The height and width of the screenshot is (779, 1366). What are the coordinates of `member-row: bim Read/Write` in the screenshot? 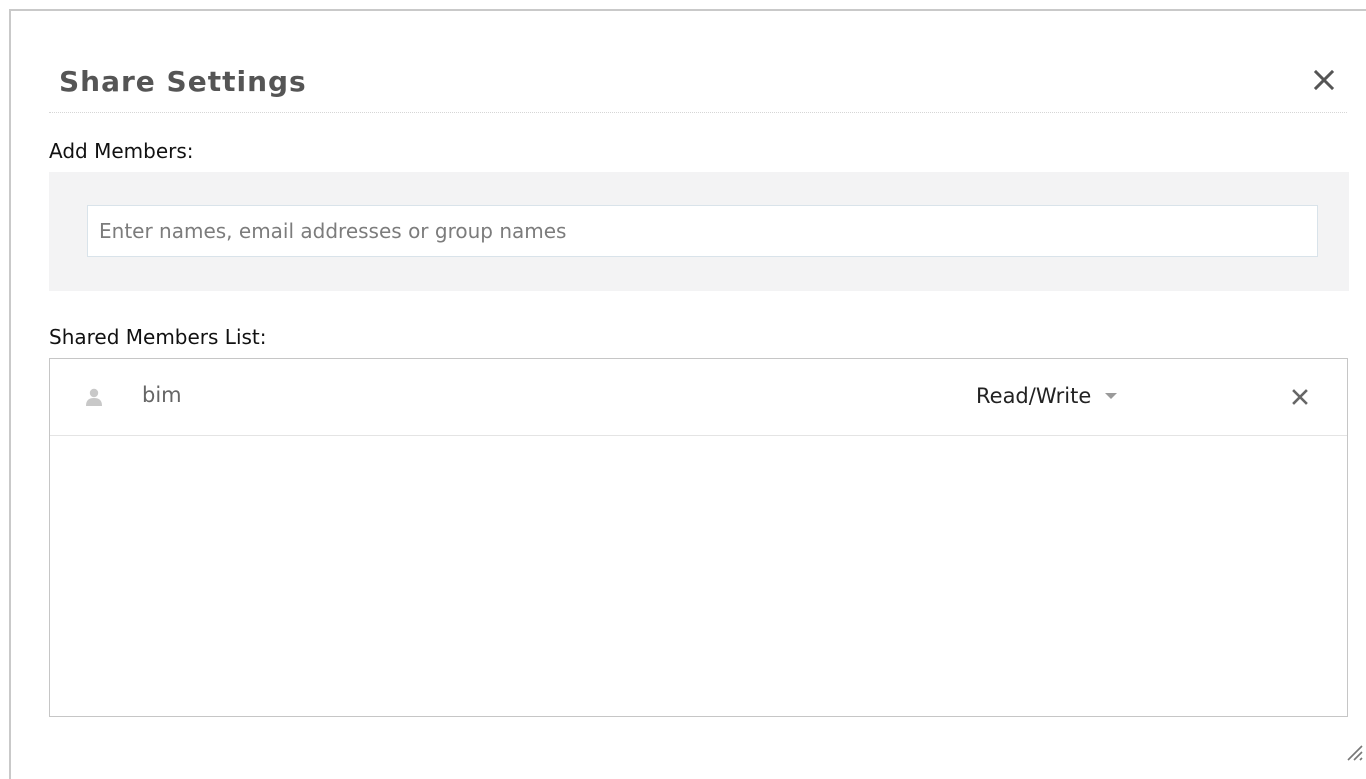 It's located at (698, 397).